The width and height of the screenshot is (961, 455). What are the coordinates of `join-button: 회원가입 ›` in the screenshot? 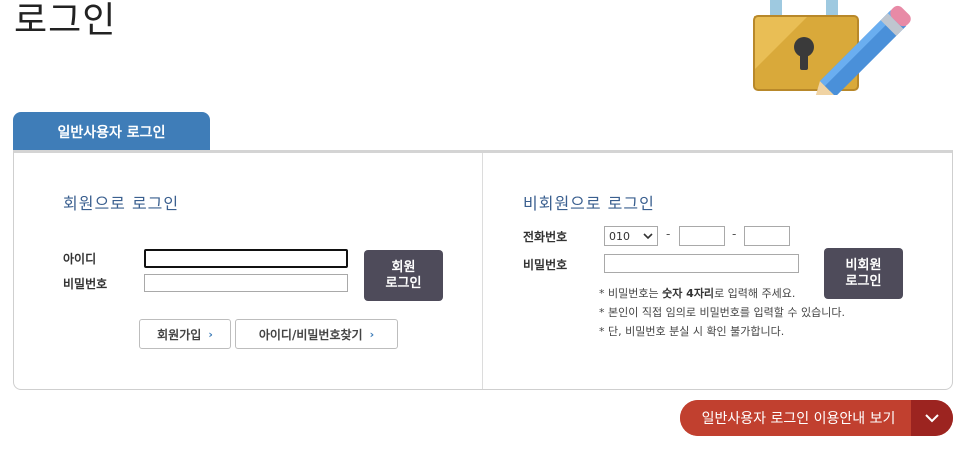 It's located at (185, 334).